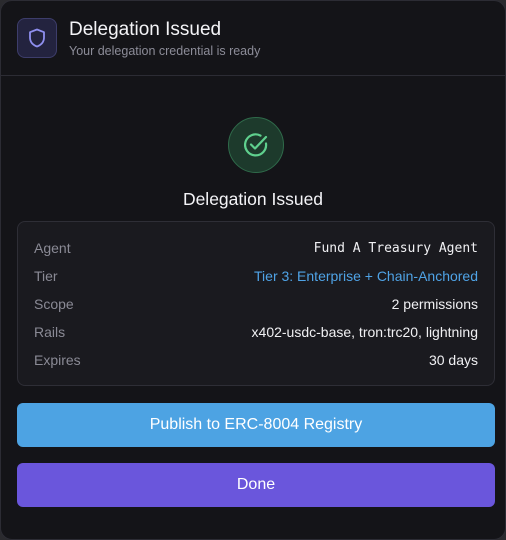 Image resolution: width=506 pixels, height=540 pixels. Describe the element at coordinates (453, 360) in the screenshot. I see `expires-value: 30 days` at that location.